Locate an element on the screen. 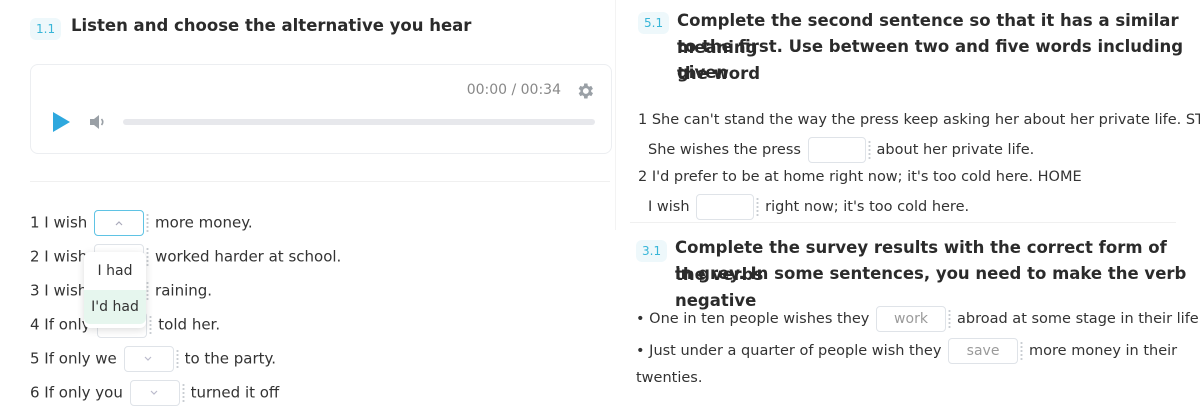 This screenshot has width=1200, height=415. answer-prefix: I wish is located at coordinates (669, 207).